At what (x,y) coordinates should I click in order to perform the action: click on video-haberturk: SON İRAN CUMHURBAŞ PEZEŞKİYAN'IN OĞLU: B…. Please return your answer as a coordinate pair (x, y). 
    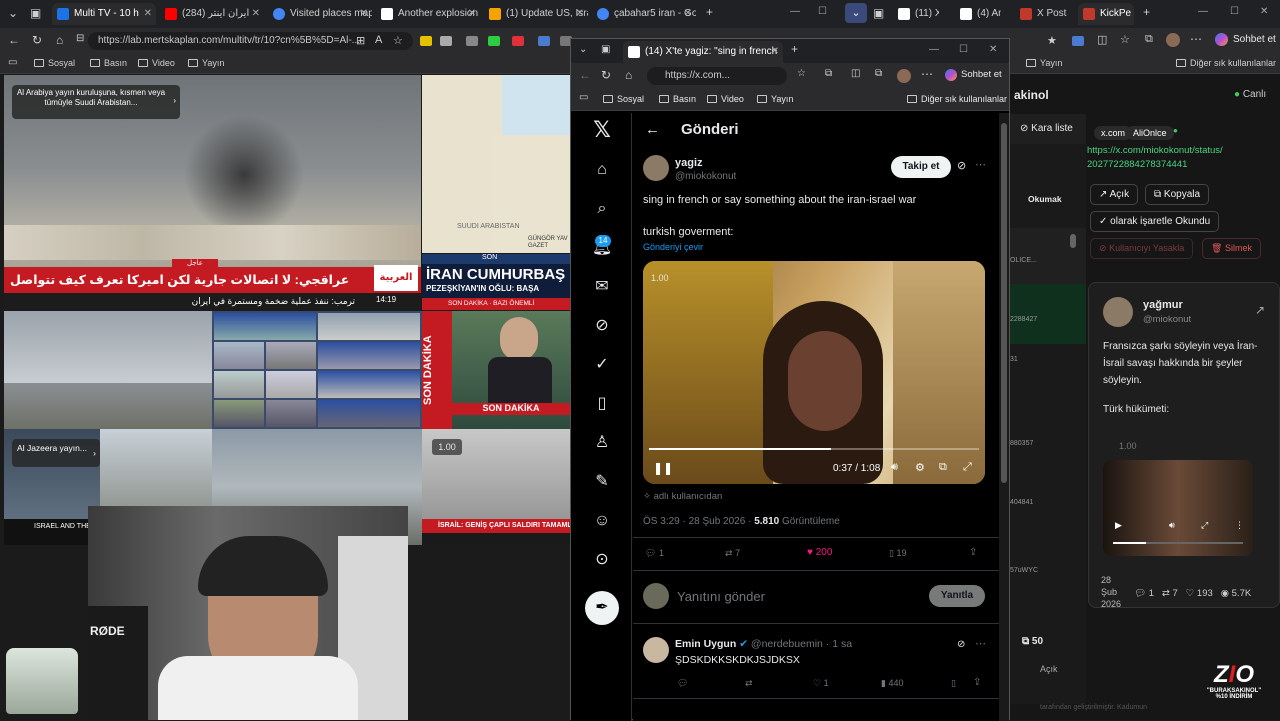
    Looking at the image, I should click on (496, 282).